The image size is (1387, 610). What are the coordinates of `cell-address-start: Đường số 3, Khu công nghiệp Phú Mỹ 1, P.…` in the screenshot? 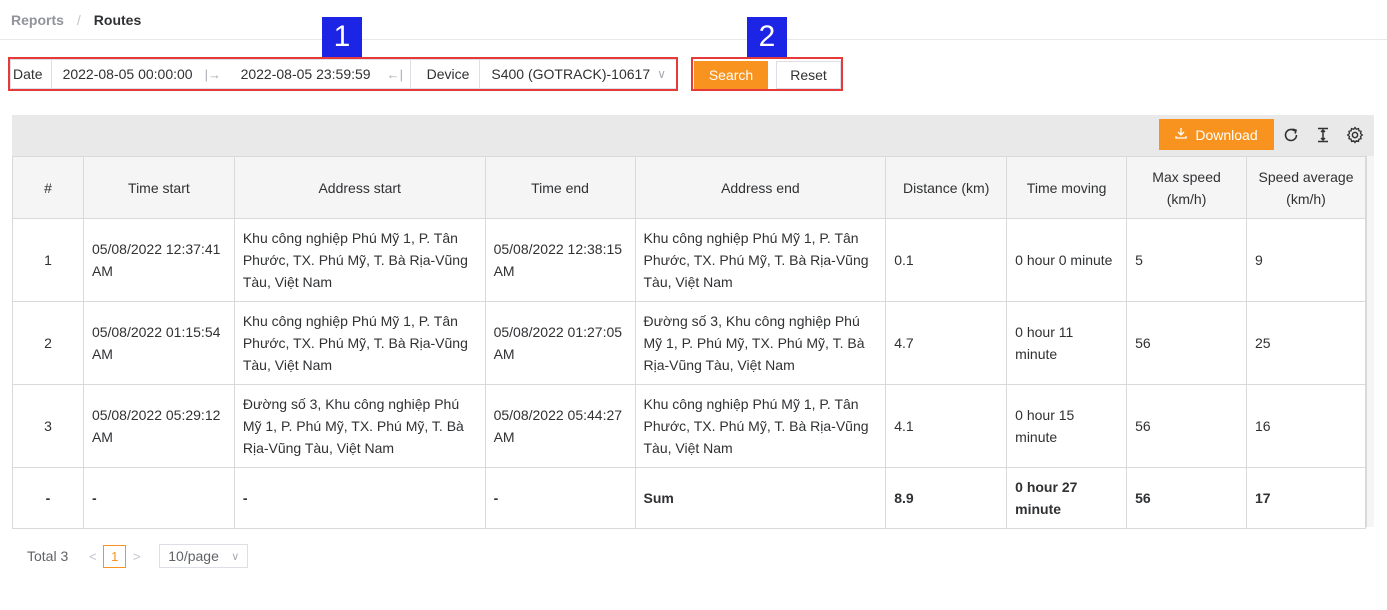 It's located at (359, 426).